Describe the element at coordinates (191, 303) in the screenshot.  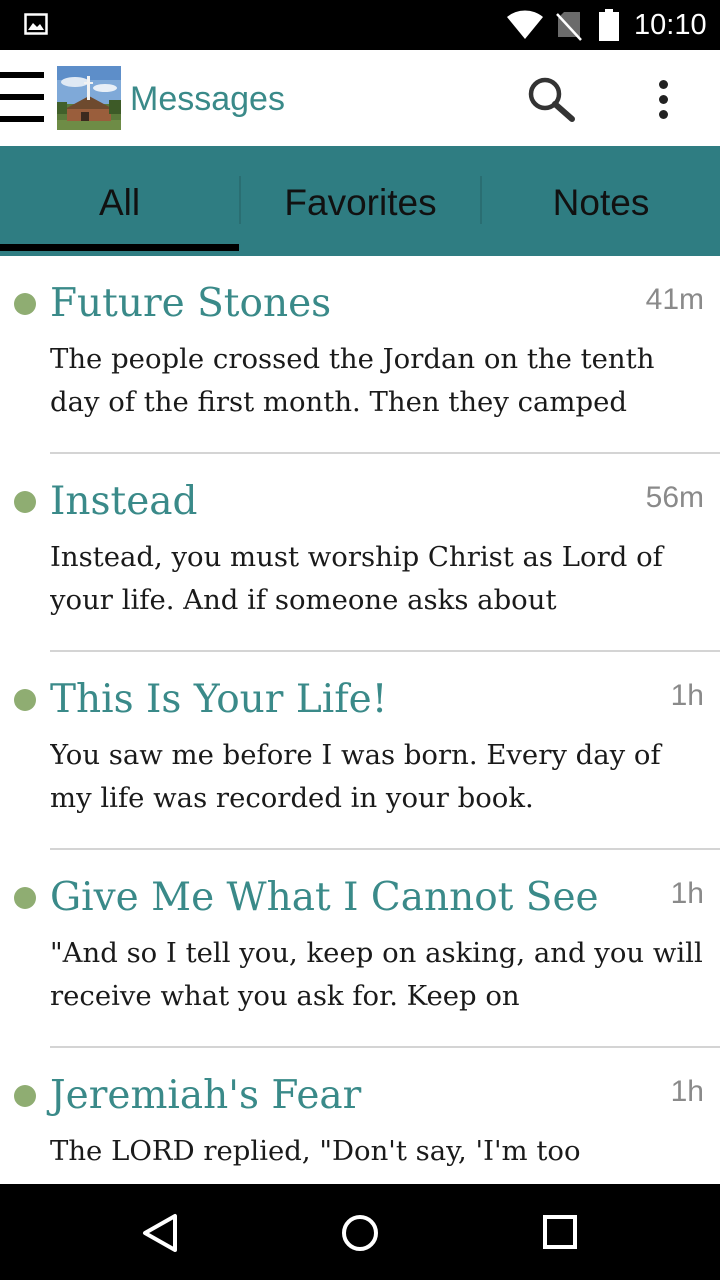
I see `message-title: Future Stones` at that location.